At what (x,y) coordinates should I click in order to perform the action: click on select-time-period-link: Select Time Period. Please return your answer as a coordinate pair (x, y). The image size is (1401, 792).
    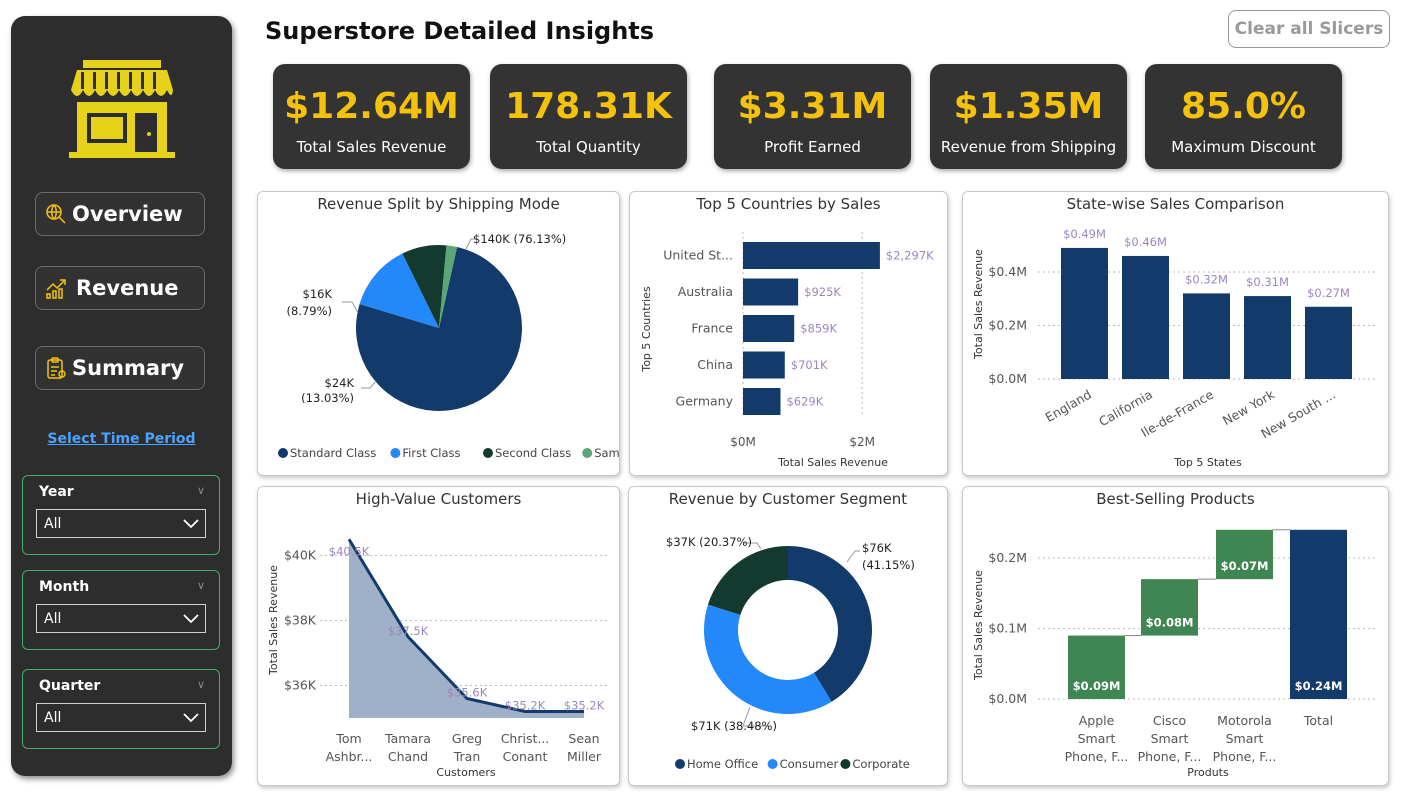
    Looking at the image, I should click on (121, 439).